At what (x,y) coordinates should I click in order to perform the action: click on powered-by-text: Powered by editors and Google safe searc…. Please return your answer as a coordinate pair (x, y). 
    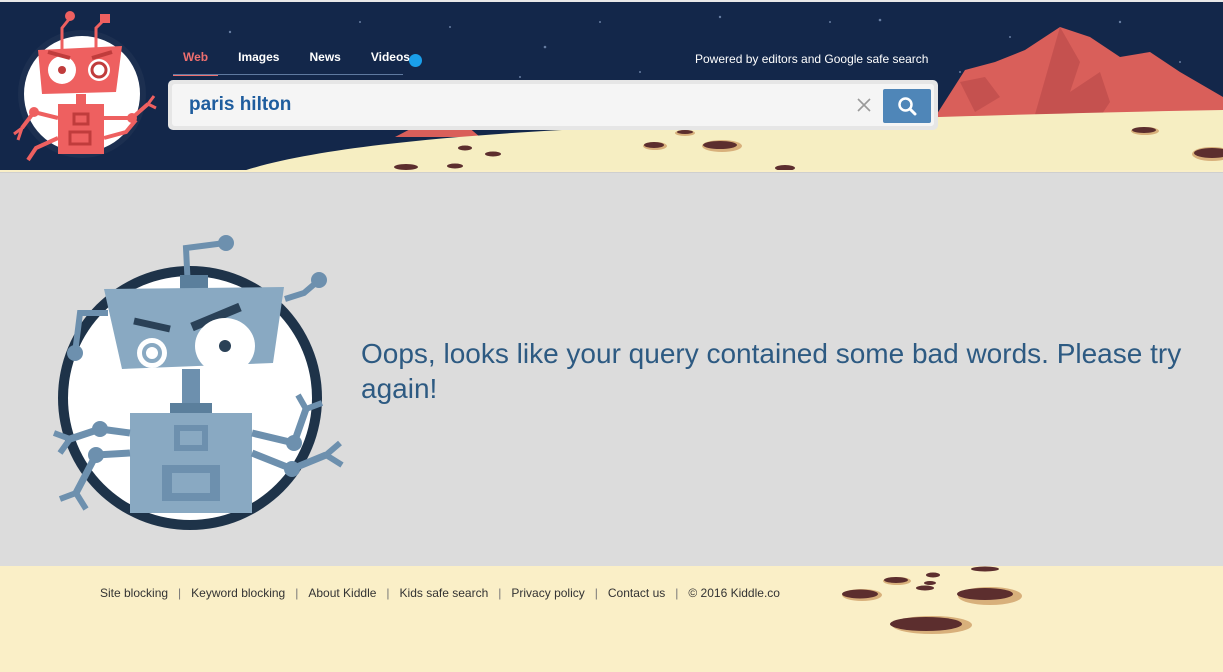
    Looking at the image, I should click on (812, 59).